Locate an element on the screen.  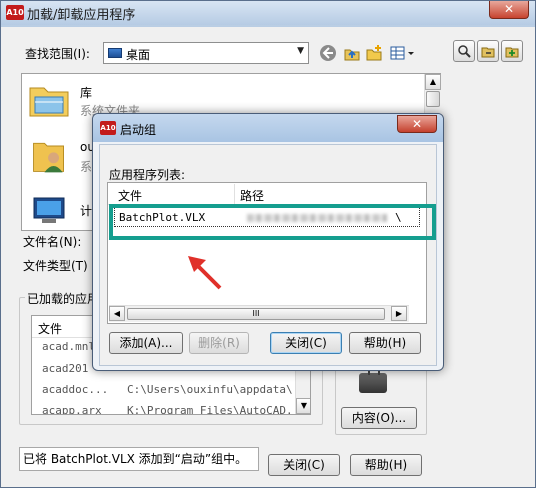
path-column-header: 路径 is located at coordinates (252, 195).